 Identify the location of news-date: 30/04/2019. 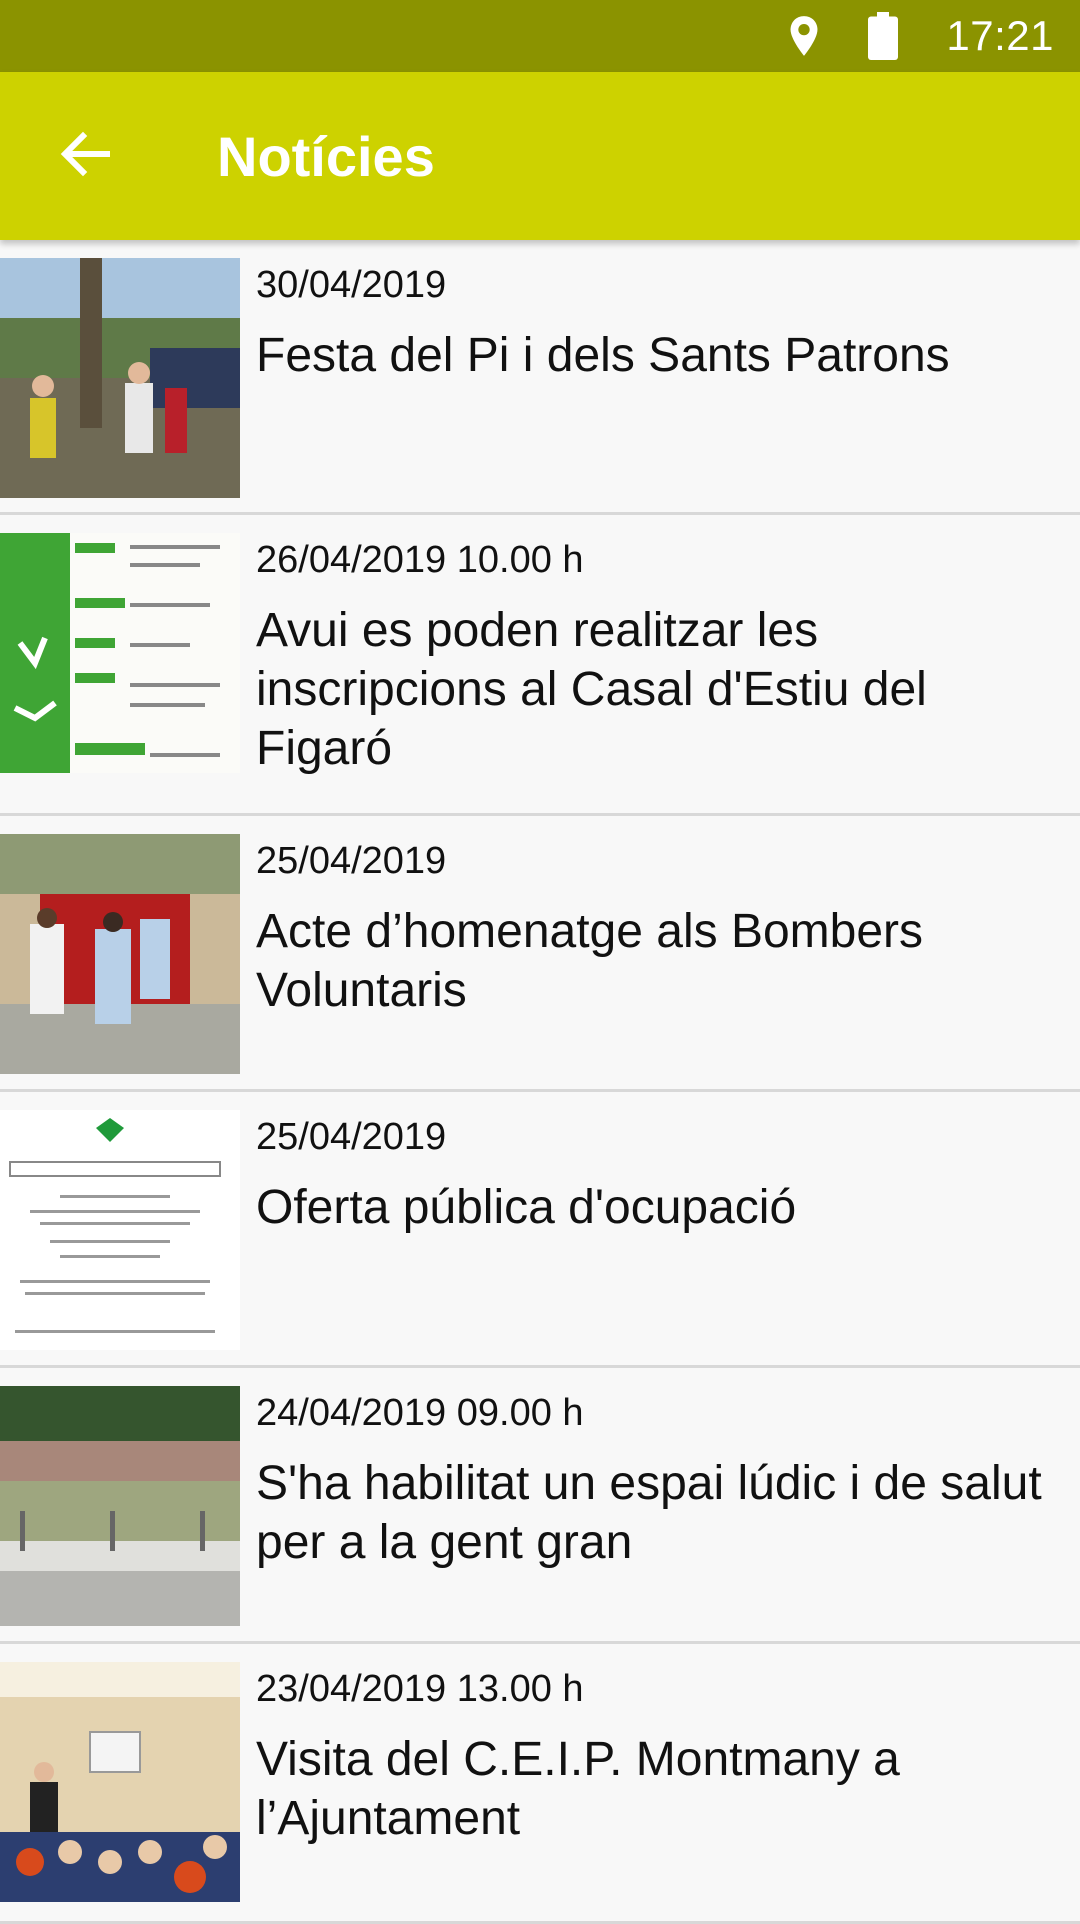
(351, 285).